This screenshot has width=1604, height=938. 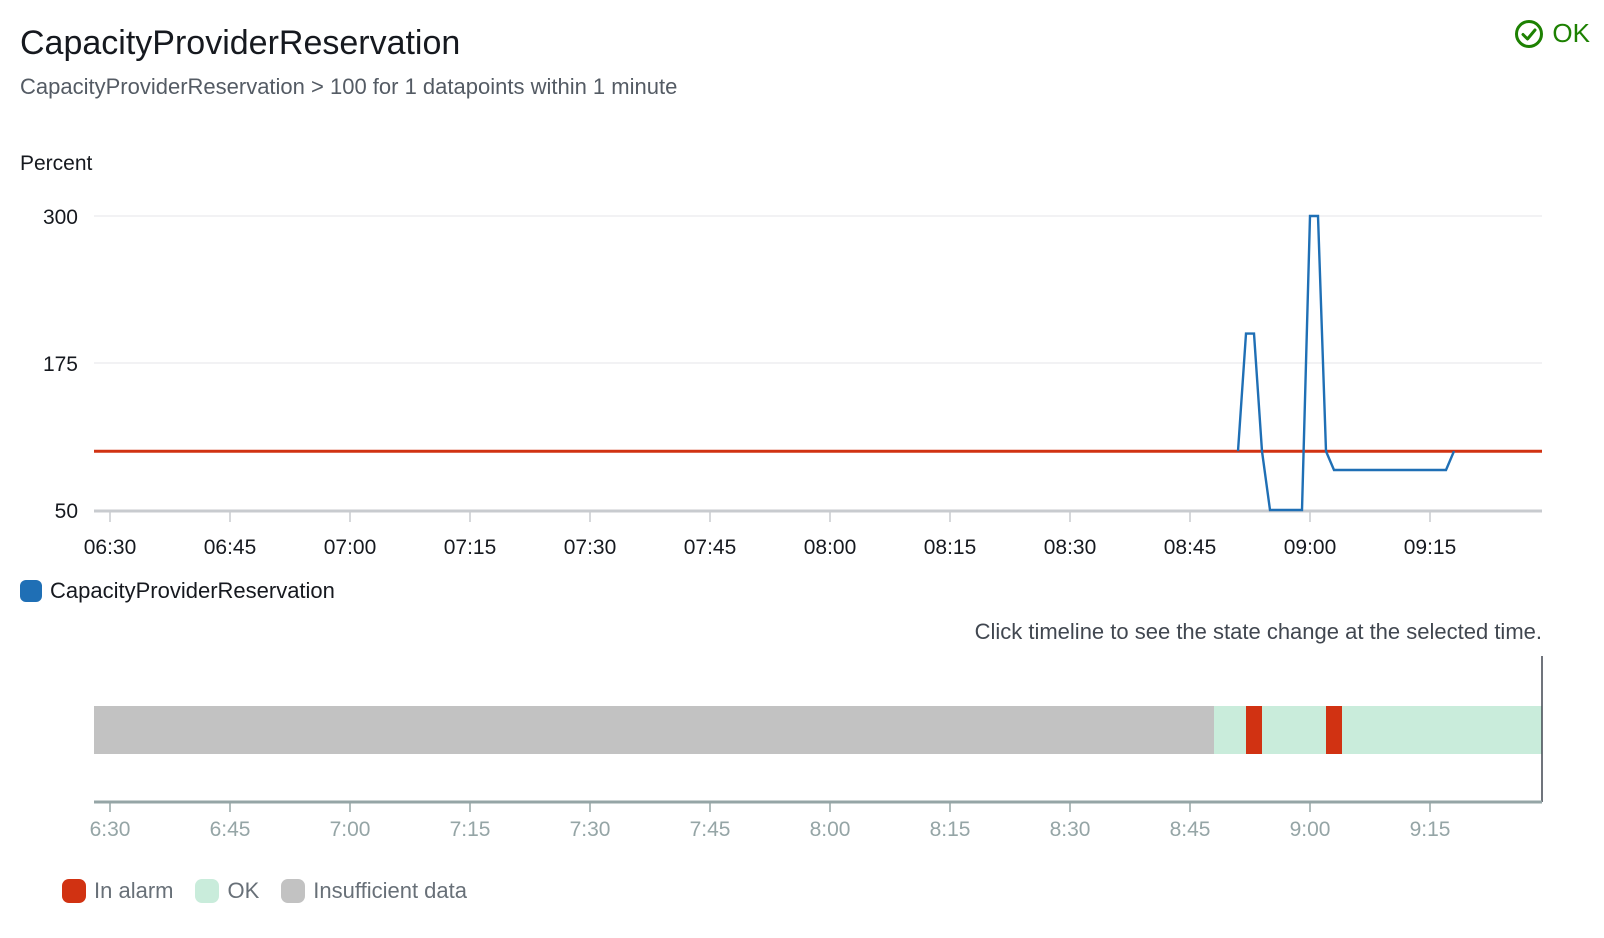 I want to click on x-tick-label: 08:15, so click(x=950, y=547).